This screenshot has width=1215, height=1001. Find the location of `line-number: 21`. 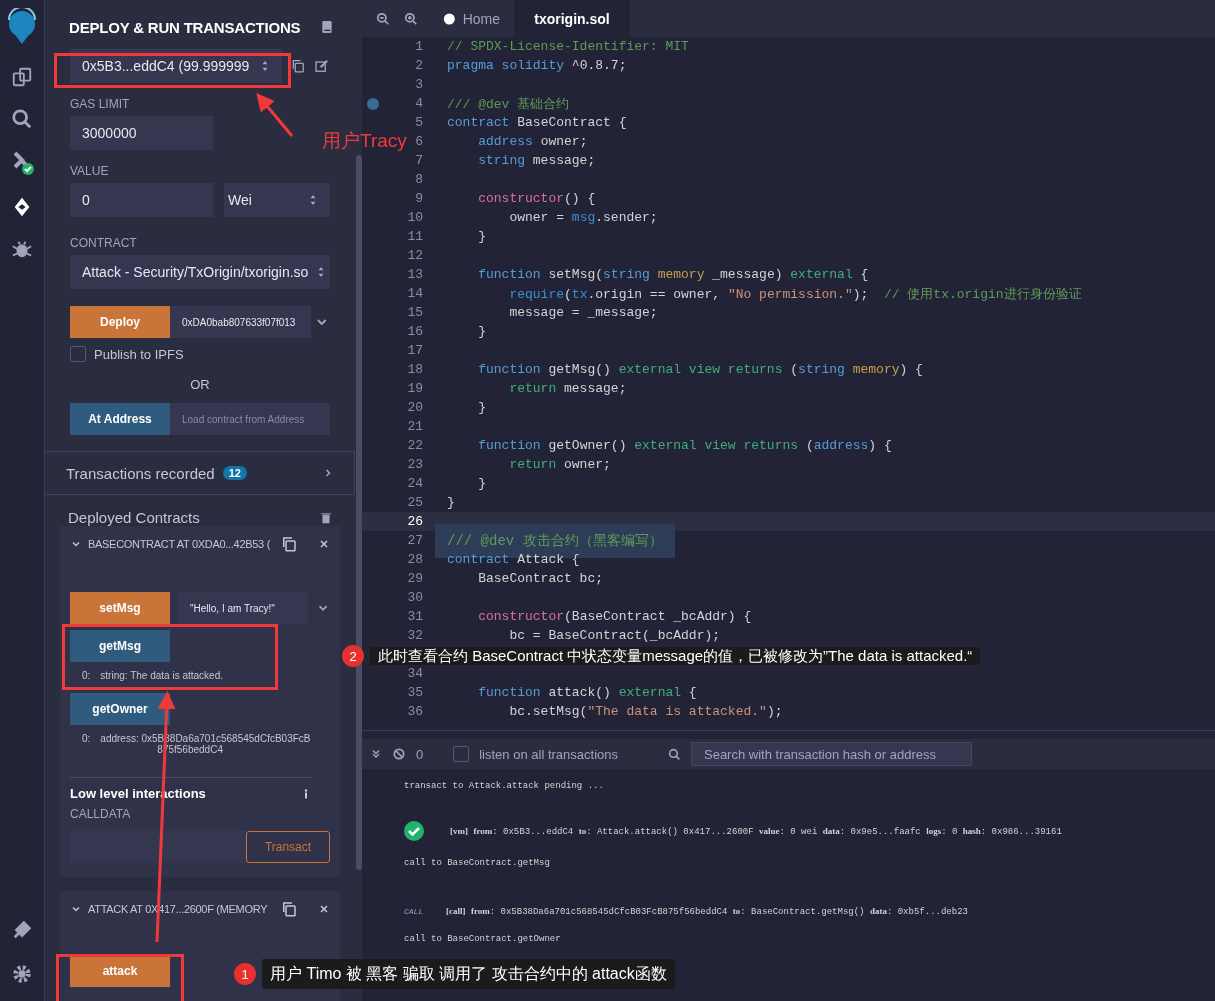

line-number: 21 is located at coordinates (415, 426).